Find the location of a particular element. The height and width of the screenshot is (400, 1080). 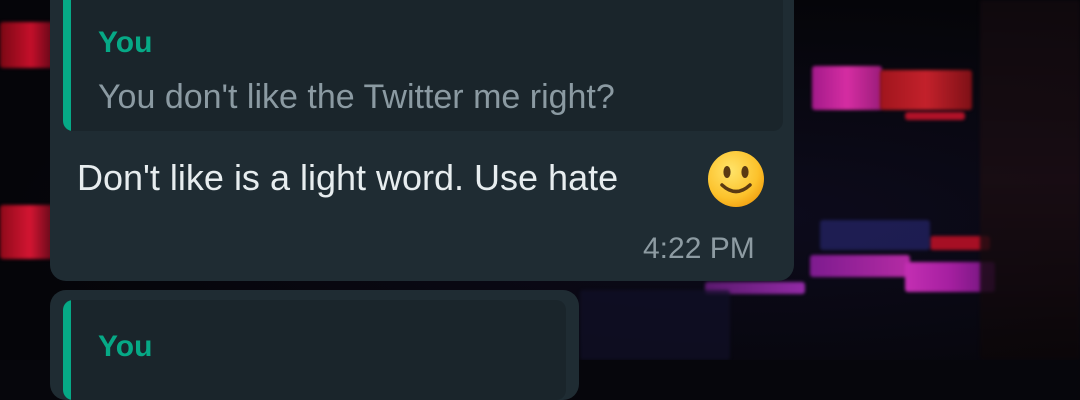

message-bubble: You is located at coordinates (314, 345).